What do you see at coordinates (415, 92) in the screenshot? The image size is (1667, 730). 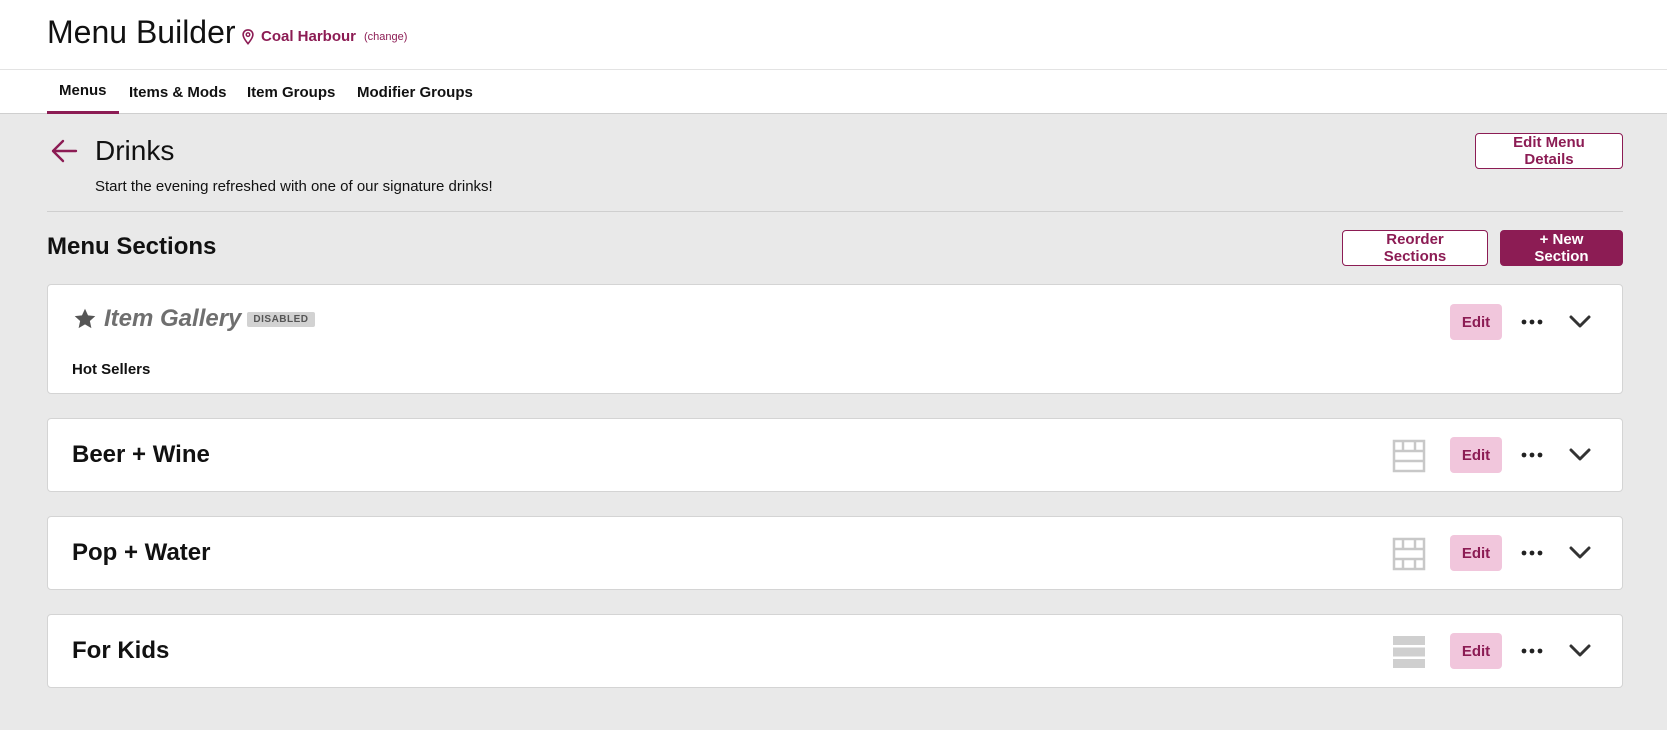 I see `tab-modifier-groups: Modifier Groups` at bounding box center [415, 92].